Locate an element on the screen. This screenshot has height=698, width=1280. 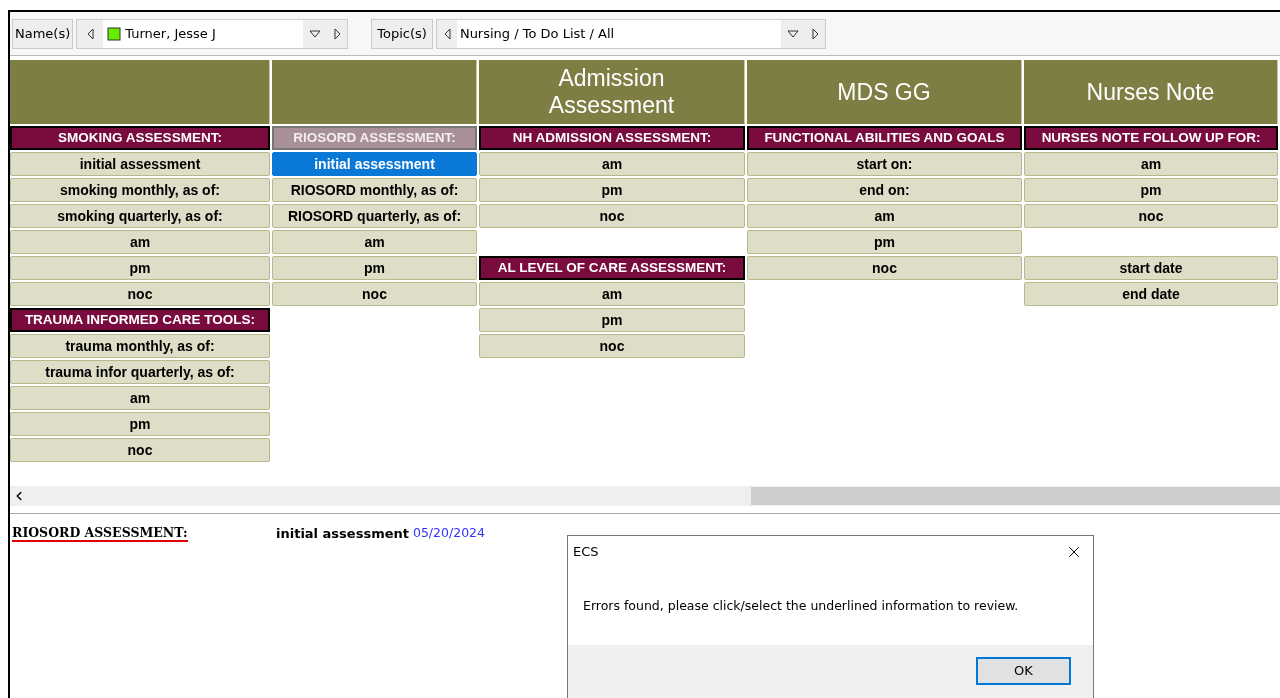
section-header: FUNCTIONAL ABILITIES AND GOALS is located at coordinates (884, 138).